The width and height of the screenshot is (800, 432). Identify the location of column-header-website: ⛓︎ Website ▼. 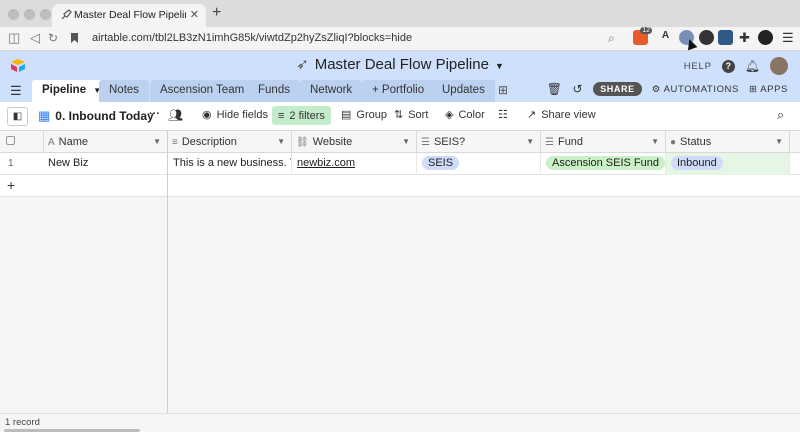
(354, 142).